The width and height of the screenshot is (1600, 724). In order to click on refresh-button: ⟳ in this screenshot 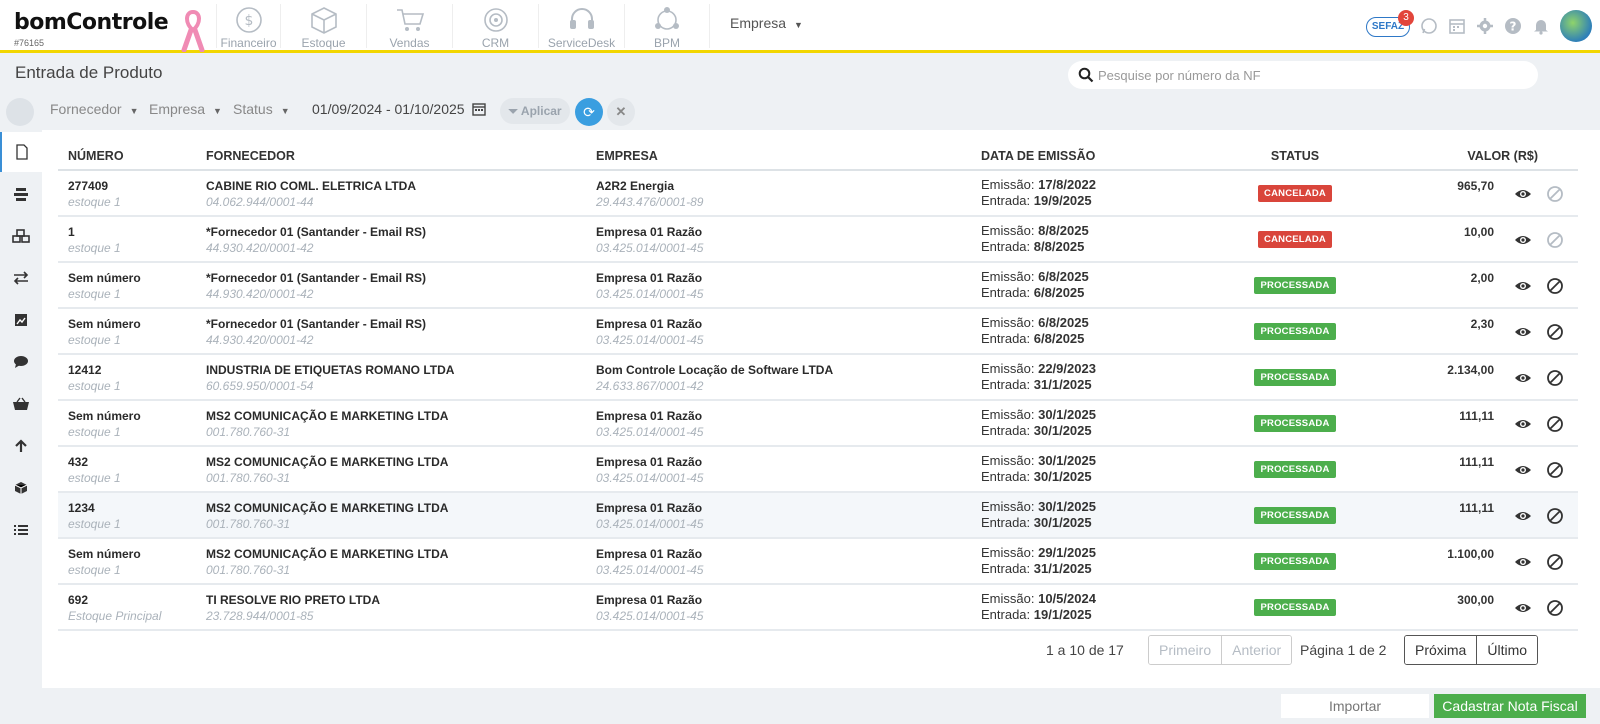, I will do `click(589, 112)`.